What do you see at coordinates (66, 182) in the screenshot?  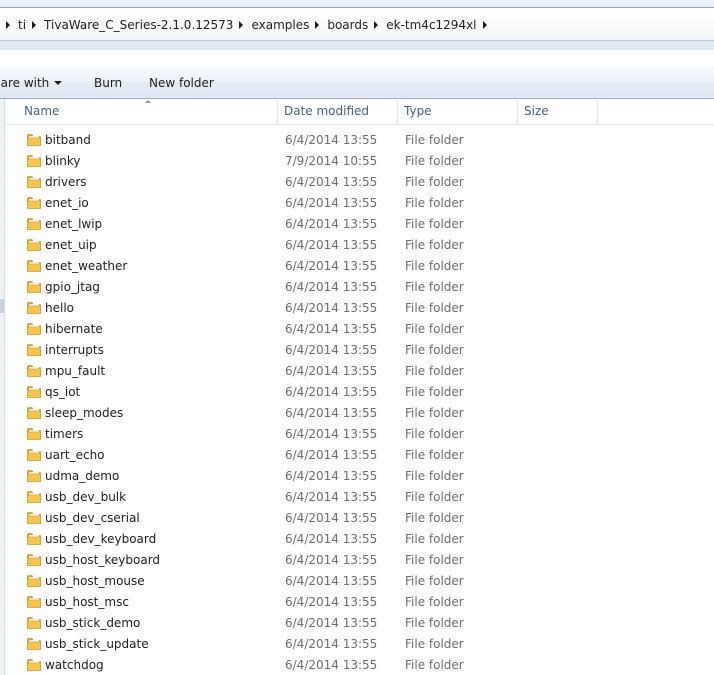 I see `file-name: drivers` at bounding box center [66, 182].